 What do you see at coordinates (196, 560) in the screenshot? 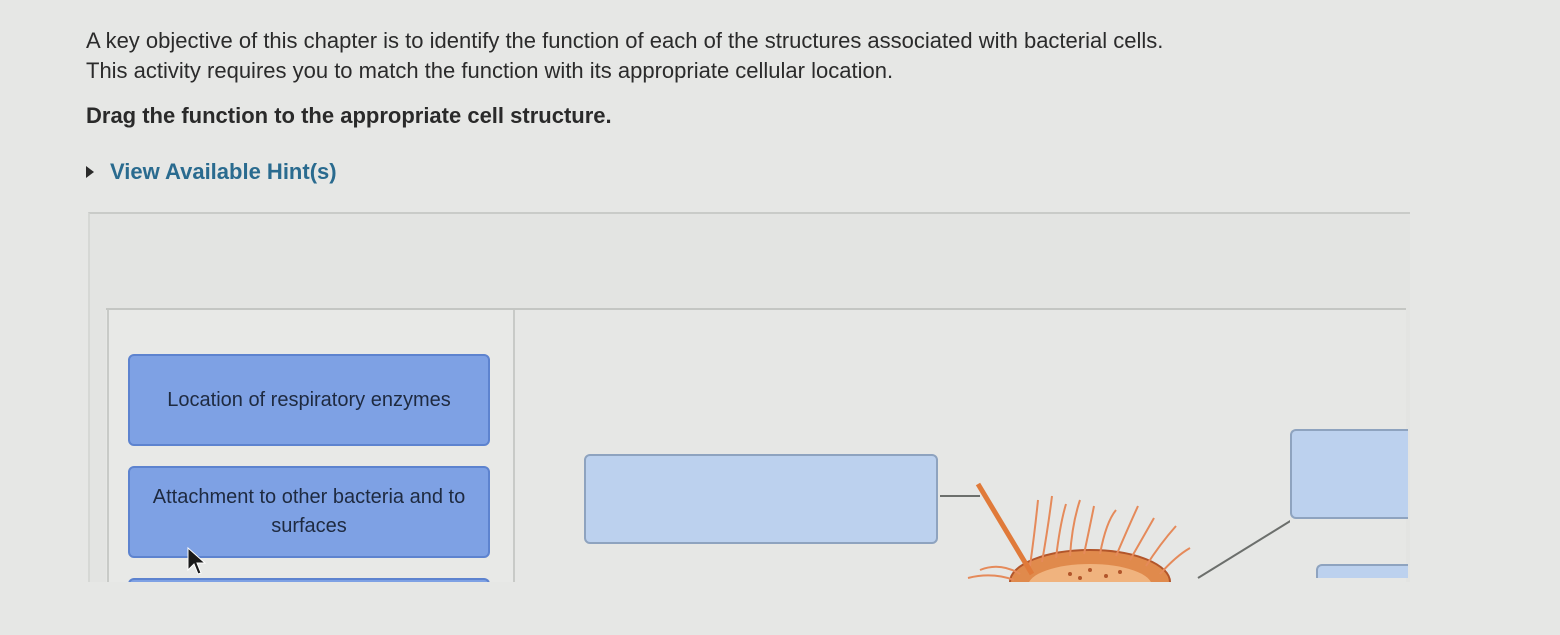
I see `mouse-pointer-icon` at bounding box center [196, 560].